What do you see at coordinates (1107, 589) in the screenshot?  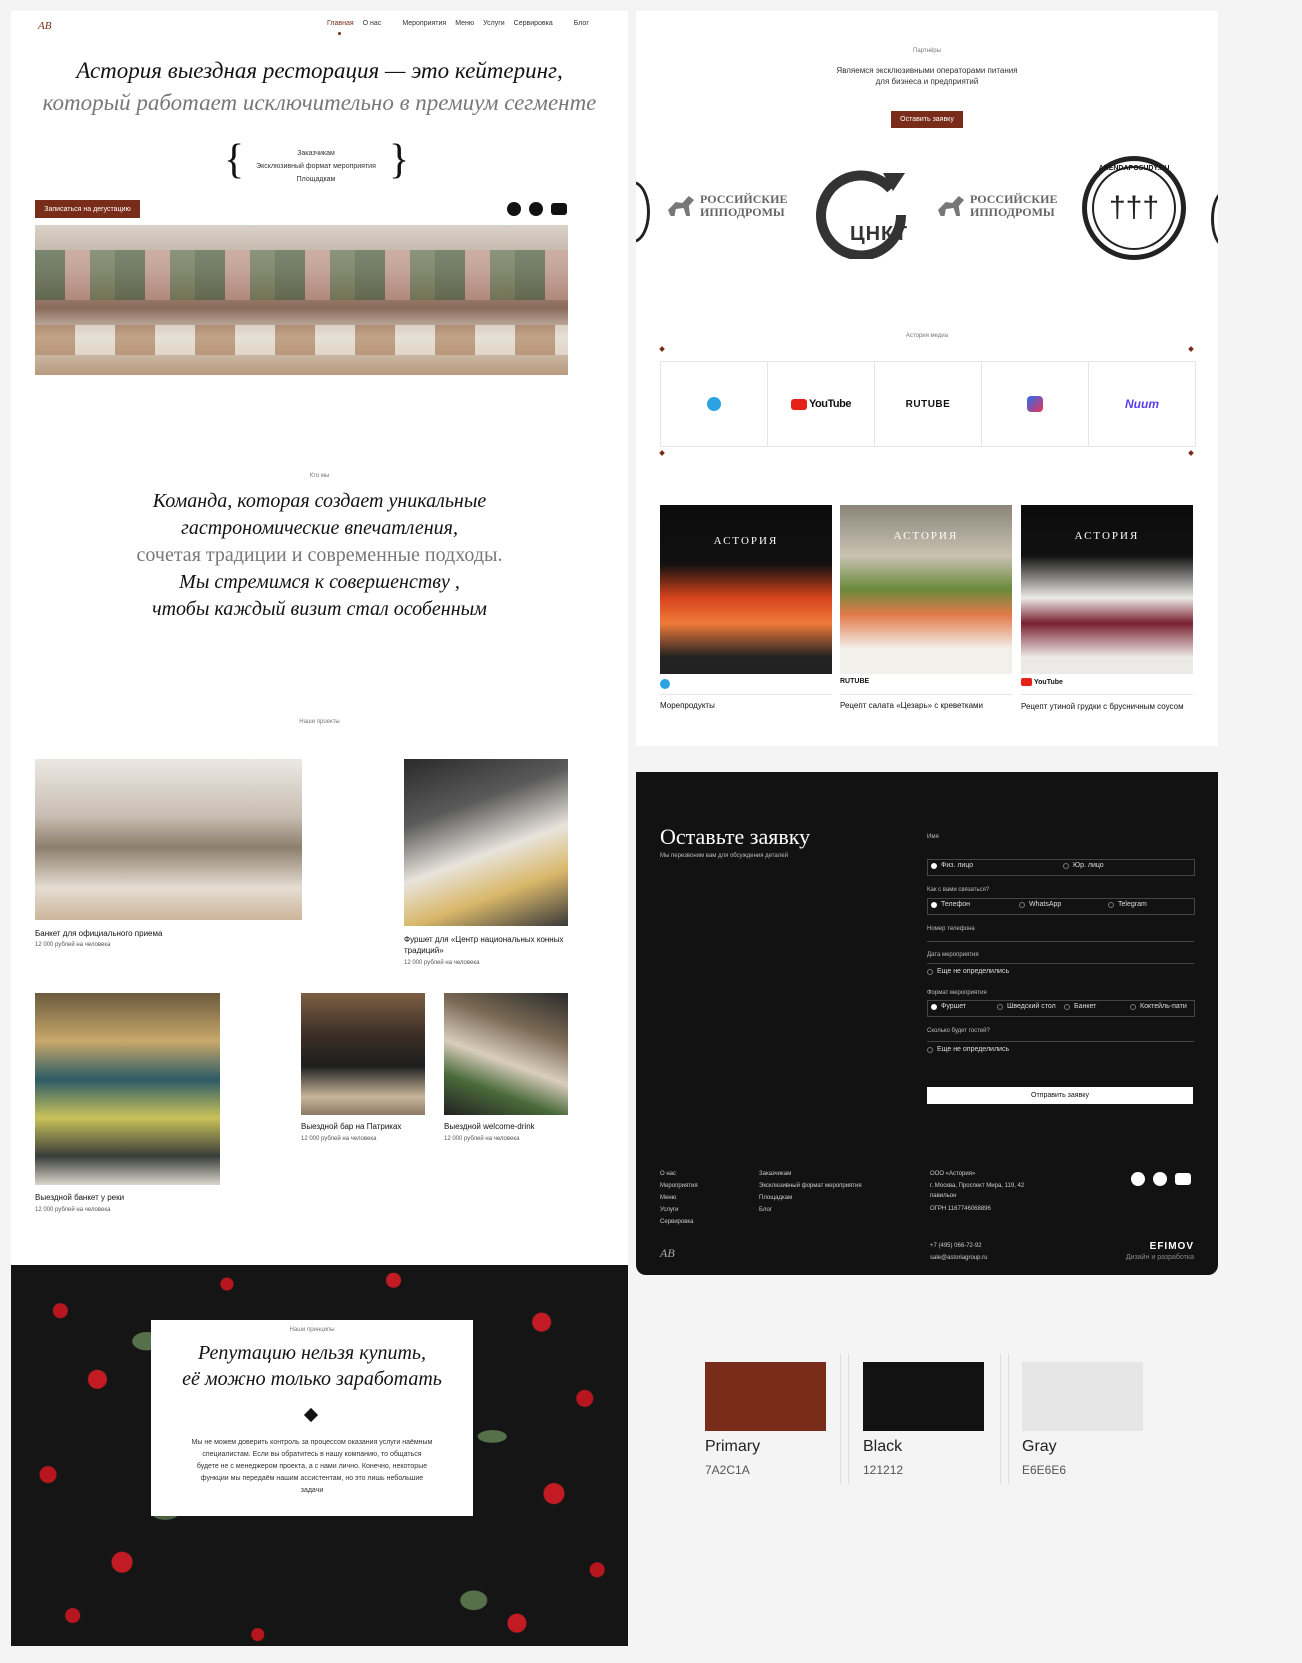 I see `media-post-photo-3: АСТОРИЯ` at bounding box center [1107, 589].